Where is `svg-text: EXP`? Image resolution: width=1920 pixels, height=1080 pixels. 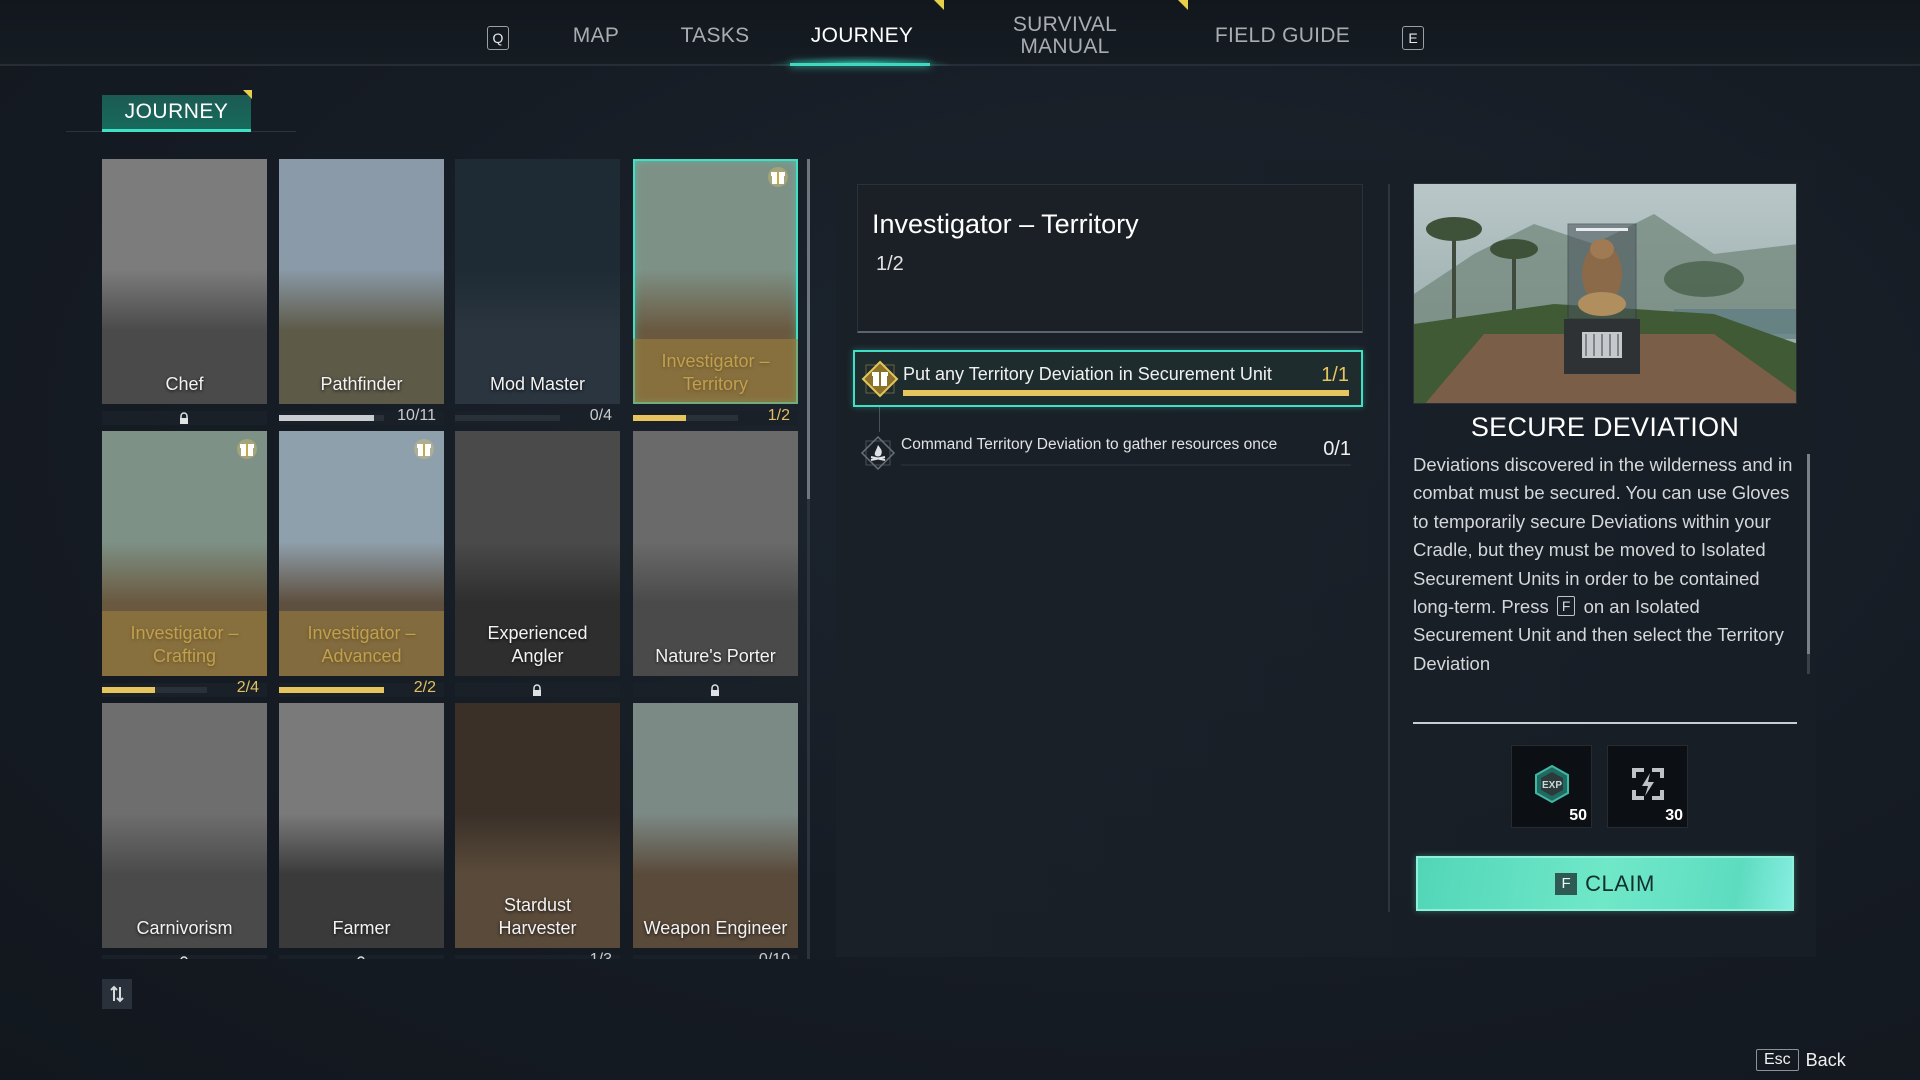
svg-text: EXP is located at coordinates (1552, 785).